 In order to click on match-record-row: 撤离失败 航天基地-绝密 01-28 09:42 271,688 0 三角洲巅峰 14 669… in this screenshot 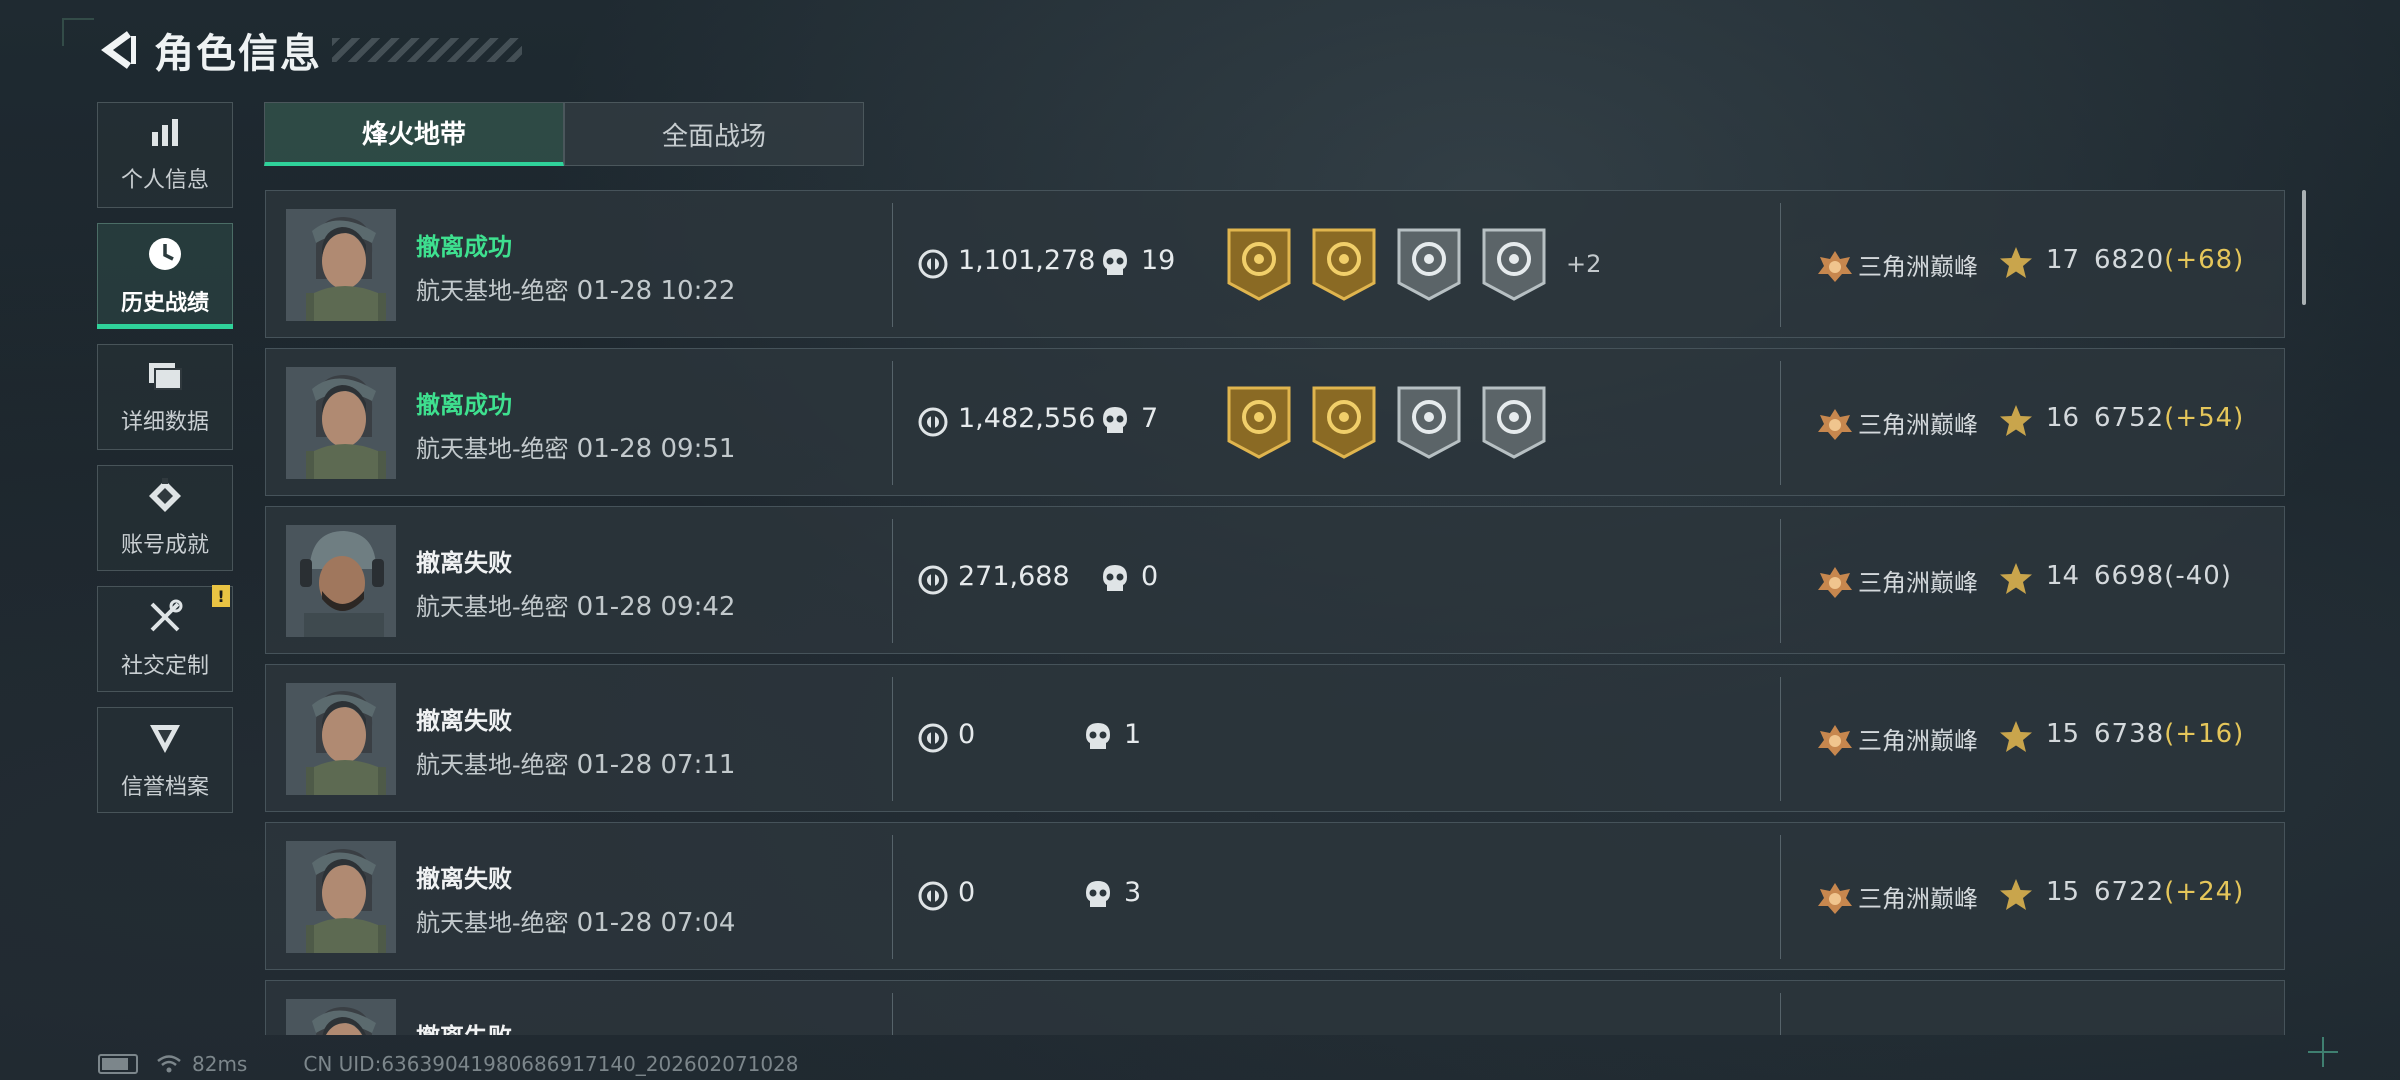, I will do `click(1275, 580)`.